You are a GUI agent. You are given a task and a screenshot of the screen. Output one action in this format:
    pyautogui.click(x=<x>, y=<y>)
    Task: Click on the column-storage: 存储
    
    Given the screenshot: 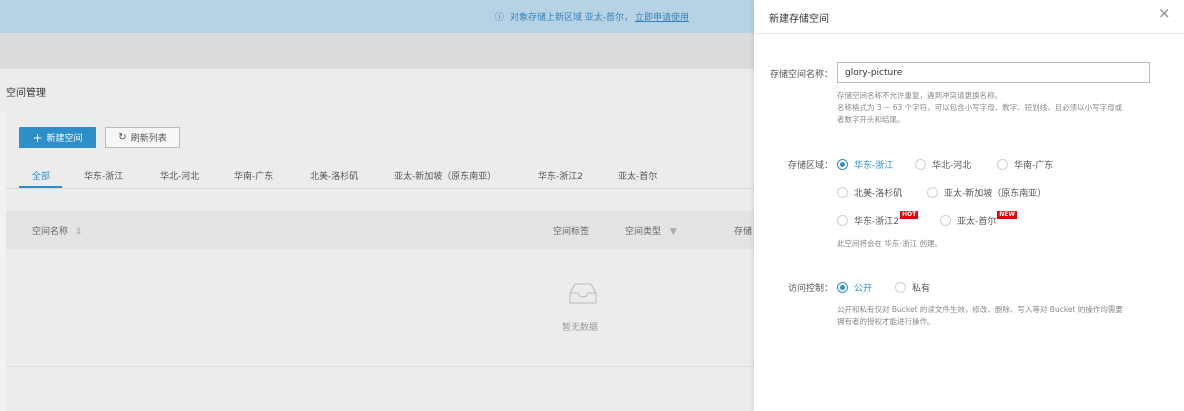 What is the action you would take?
    pyautogui.click(x=743, y=232)
    